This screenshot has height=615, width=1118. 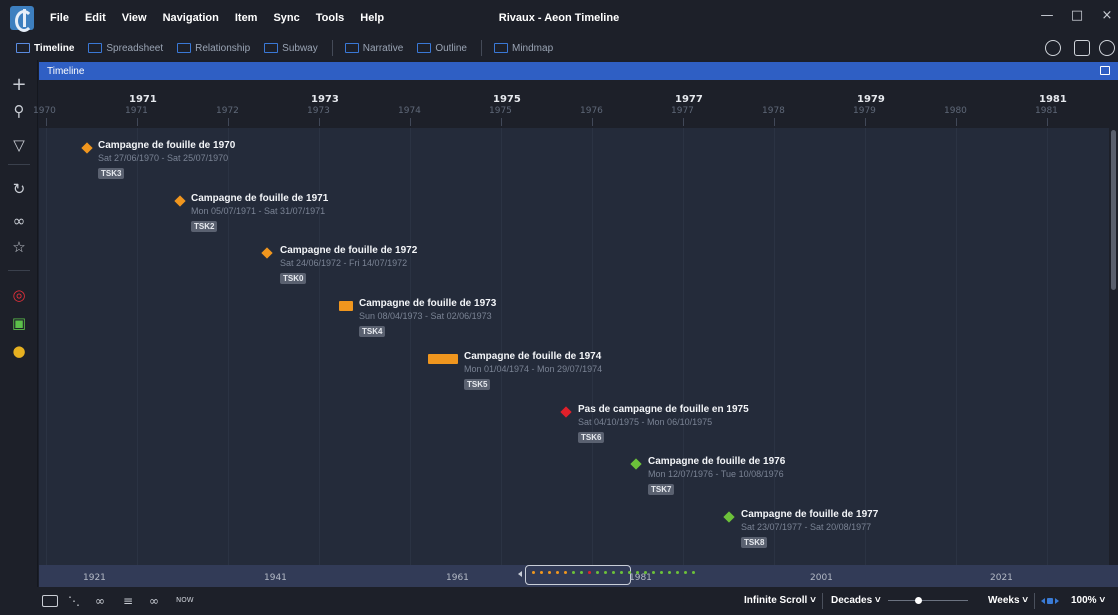 I want to click on scroll-mode-dropdown: Infinite Scroll ˅, so click(x=780, y=600).